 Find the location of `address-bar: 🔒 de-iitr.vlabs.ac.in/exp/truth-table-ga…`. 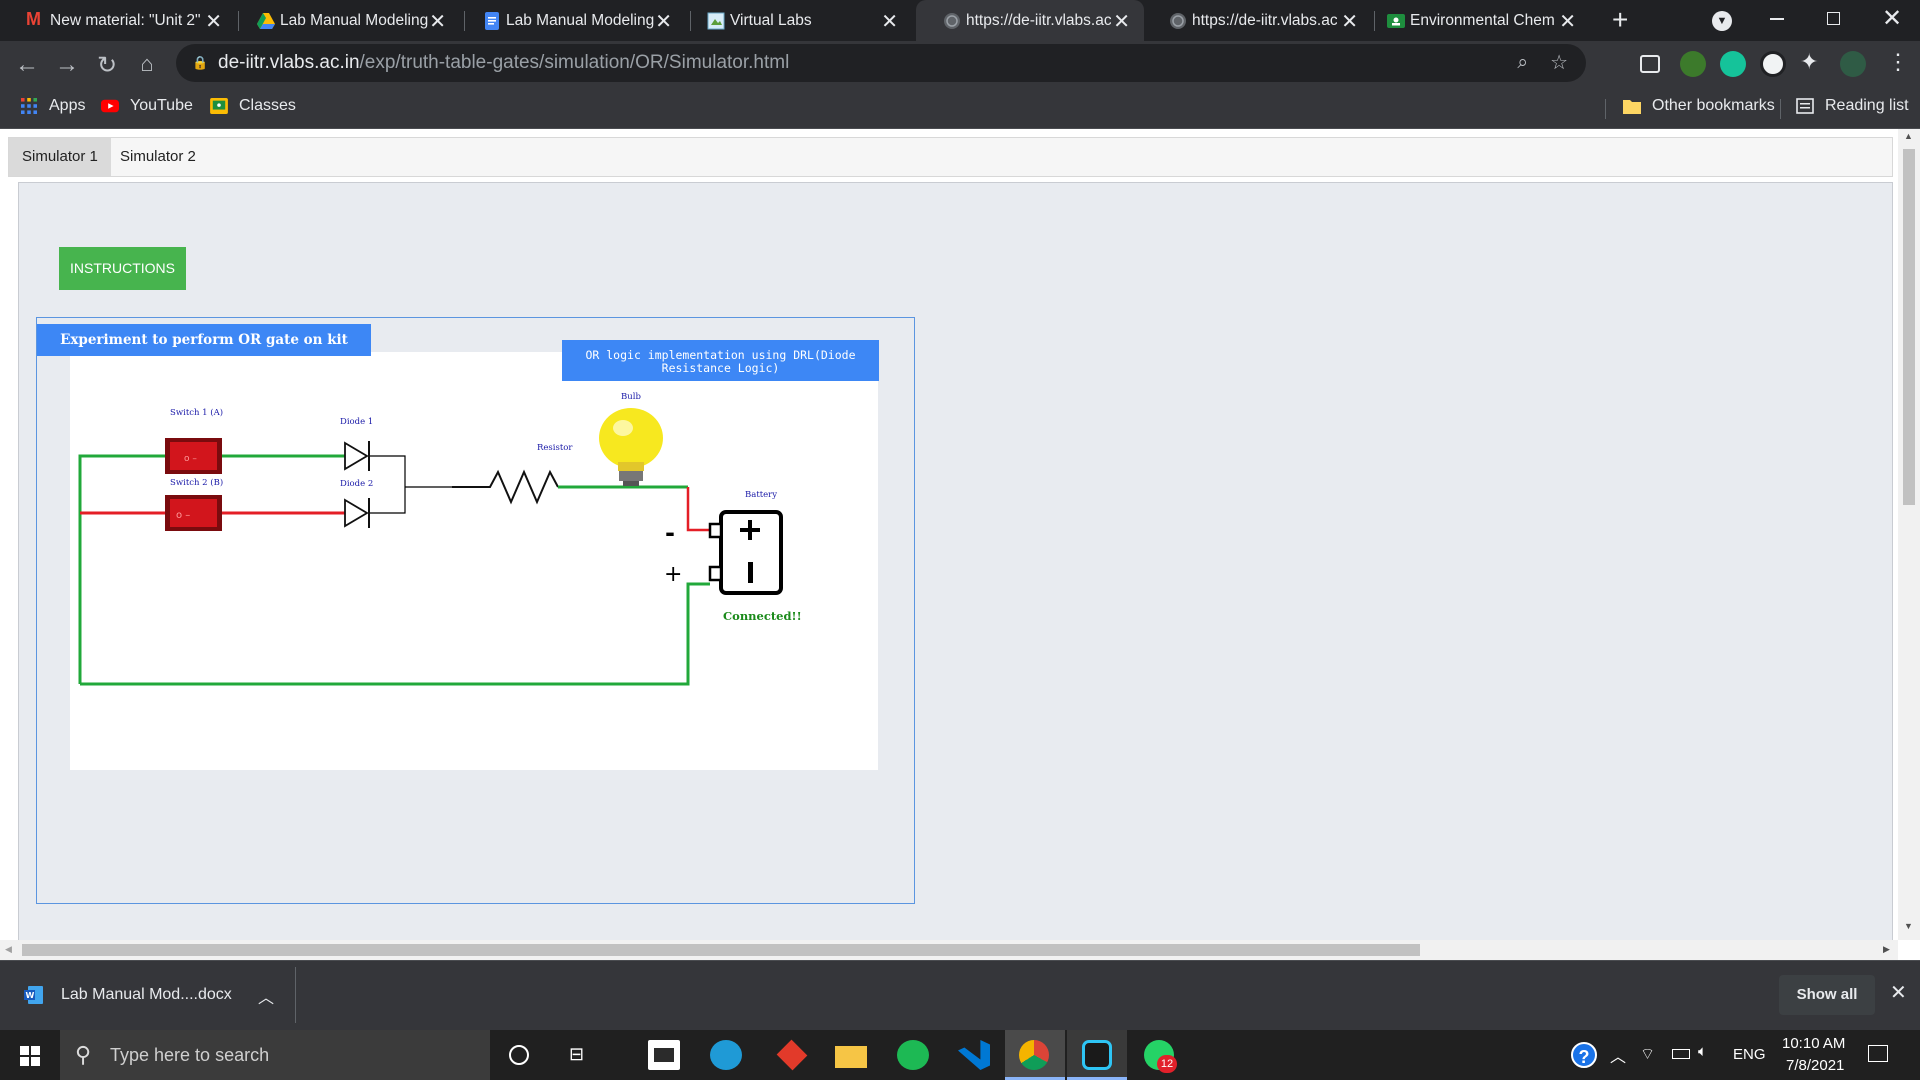

address-bar: 🔒 de-iitr.vlabs.ac.in/exp/truth-table-ga… is located at coordinates (881, 63).